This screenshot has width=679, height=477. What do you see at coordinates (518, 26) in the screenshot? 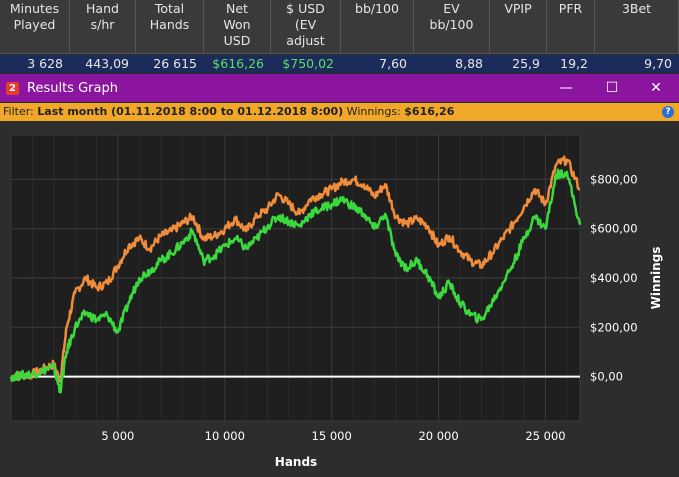
I see `stats-header-cell: VPIP` at bounding box center [518, 26].